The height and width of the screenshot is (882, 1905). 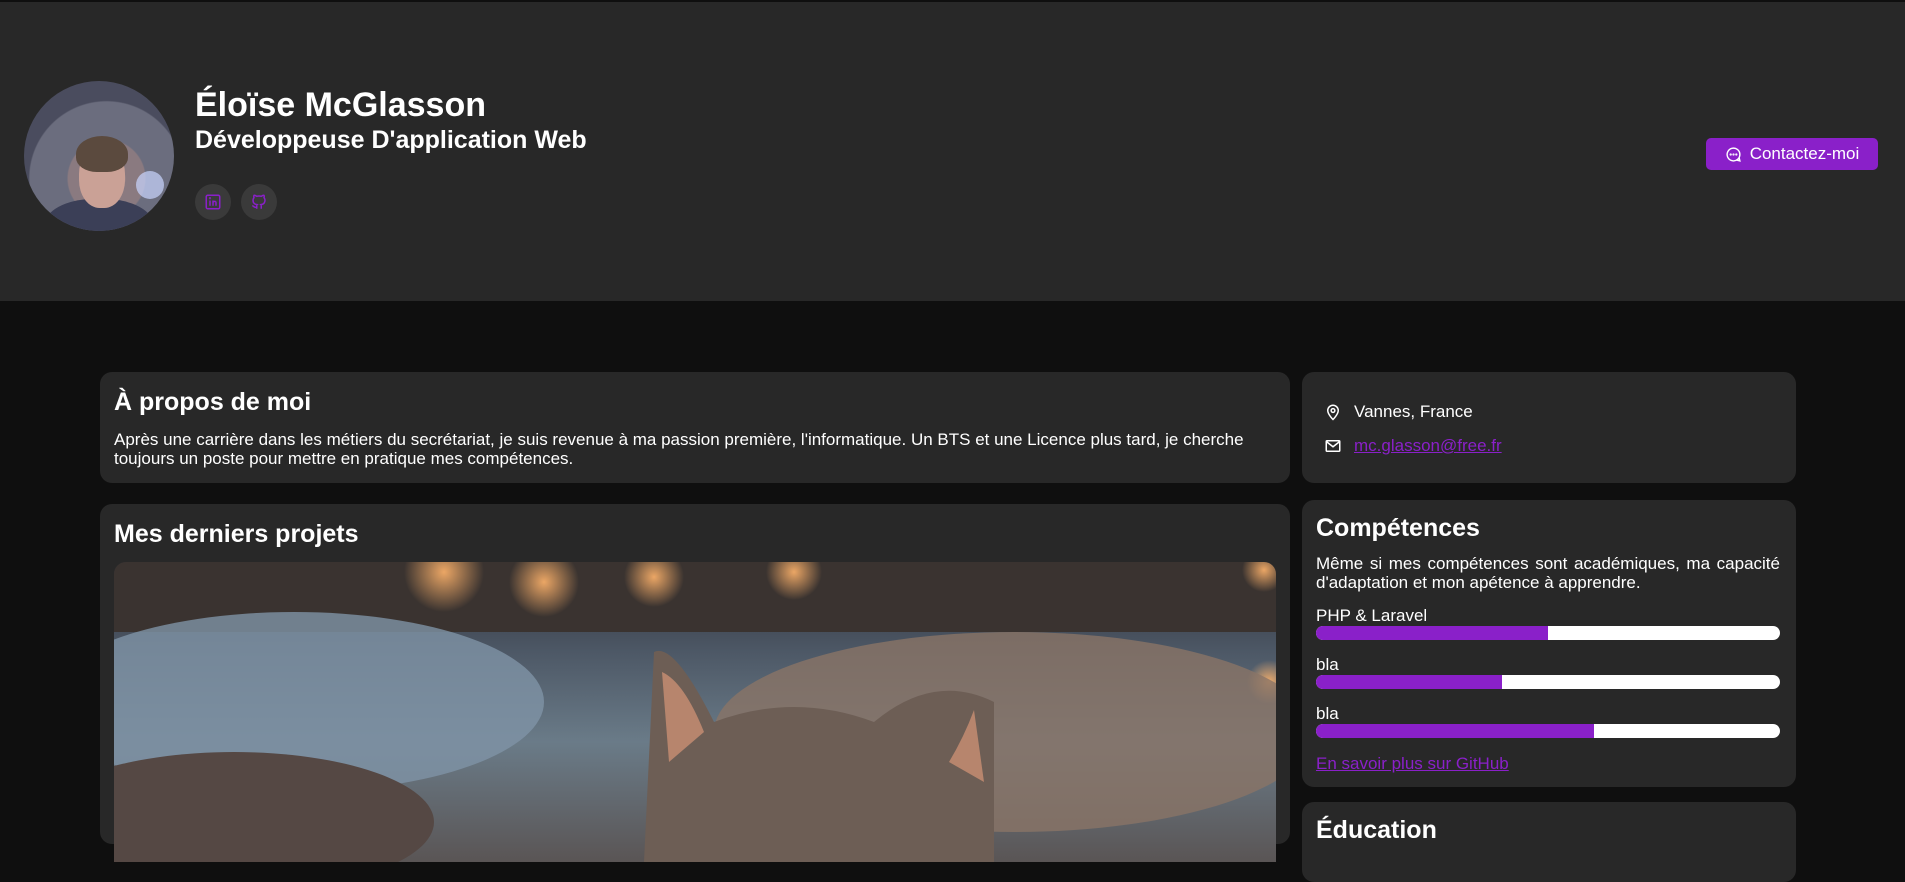 I want to click on map-pin-icon, so click(x=1333, y=412).